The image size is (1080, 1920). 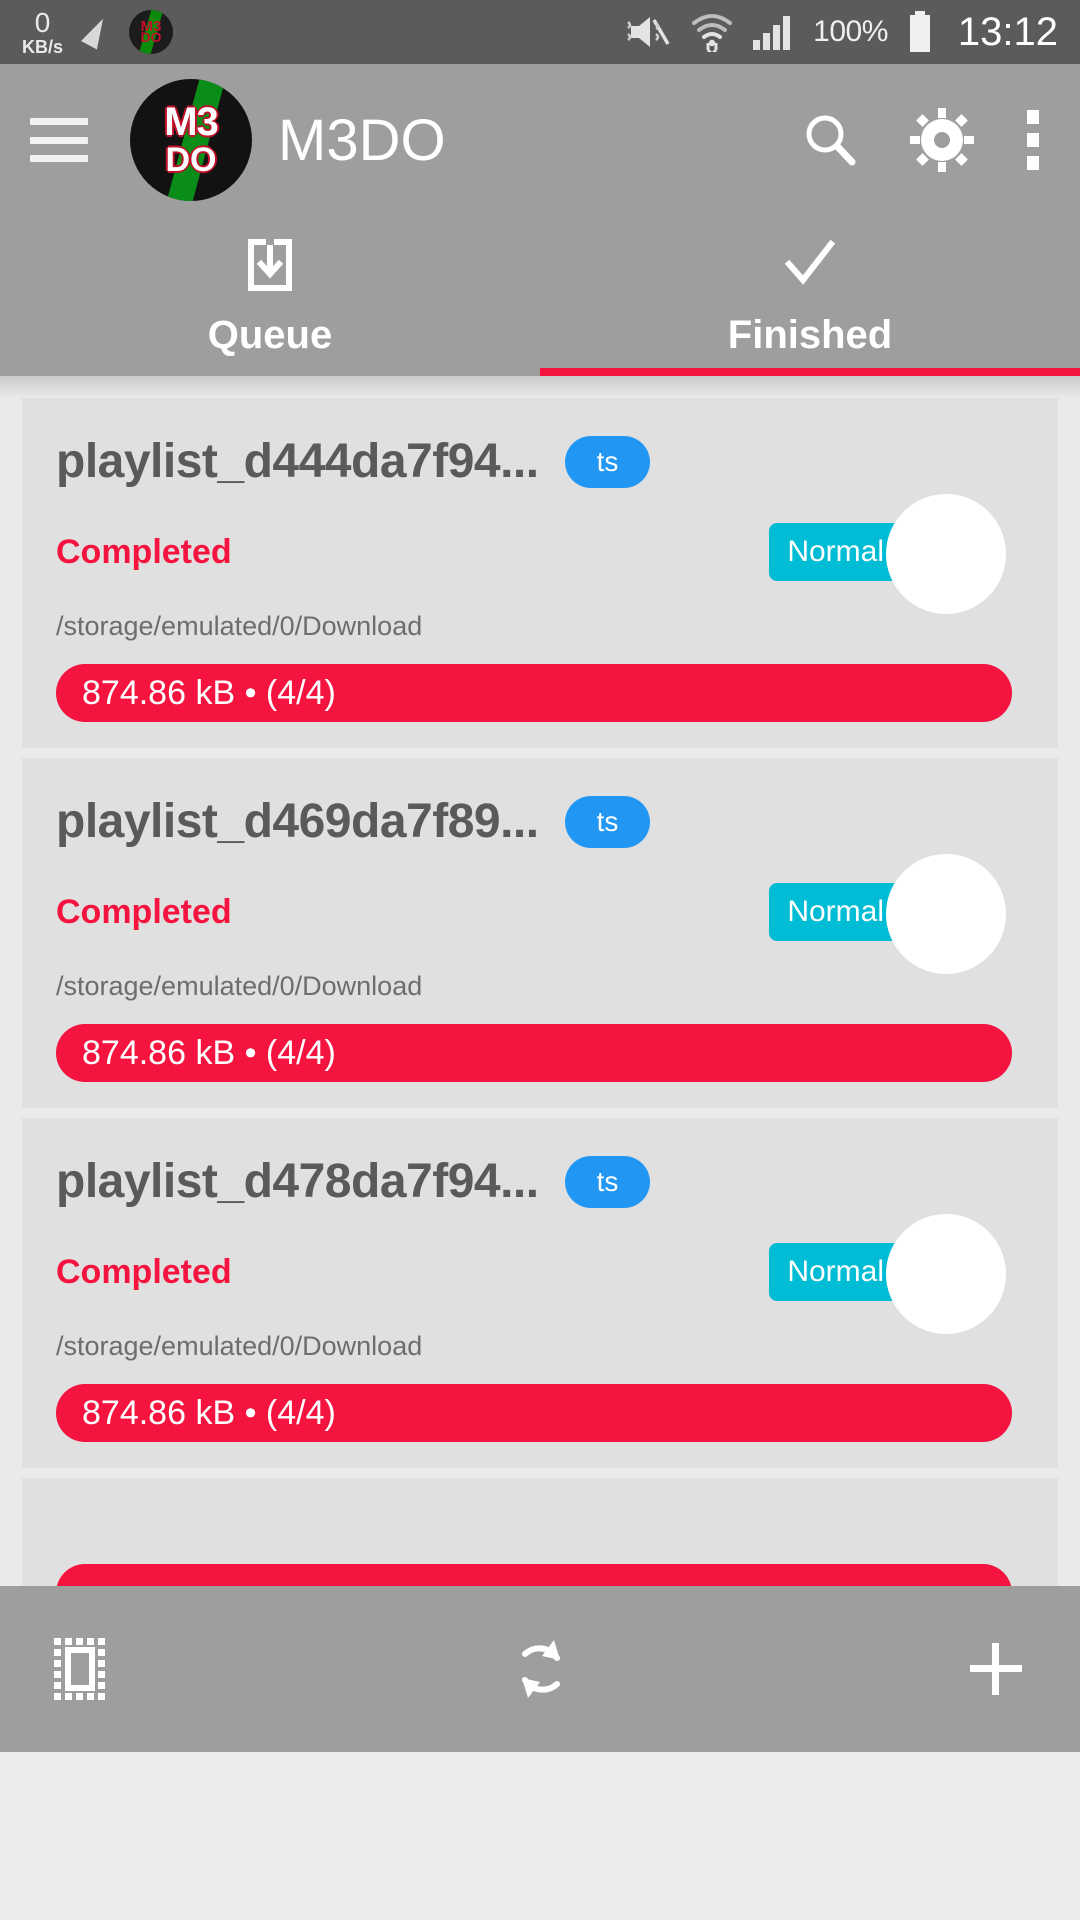 What do you see at coordinates (191, 122) in the screenshot?
I see `logo-line1: M3` at bounding box center [191, 122].